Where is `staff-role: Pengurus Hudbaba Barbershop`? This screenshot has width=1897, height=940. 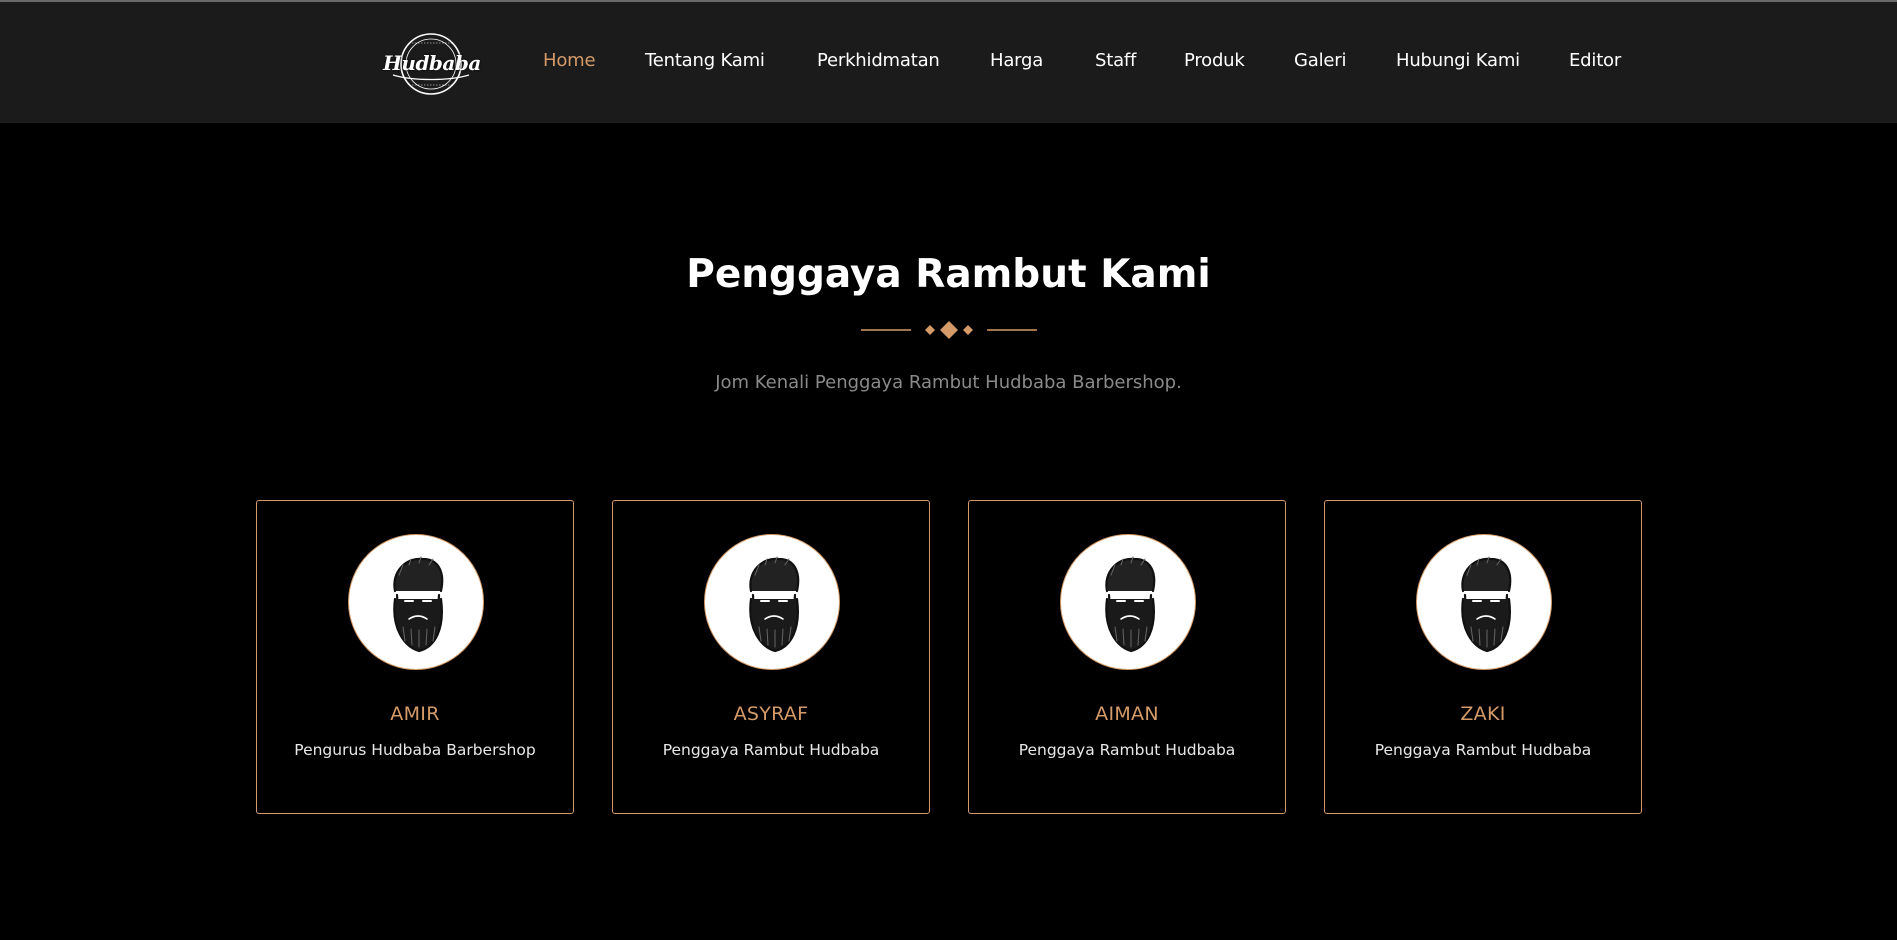 staff-role: Pengurus Hudbaba Barbershop is located at coordinates (415, 750).